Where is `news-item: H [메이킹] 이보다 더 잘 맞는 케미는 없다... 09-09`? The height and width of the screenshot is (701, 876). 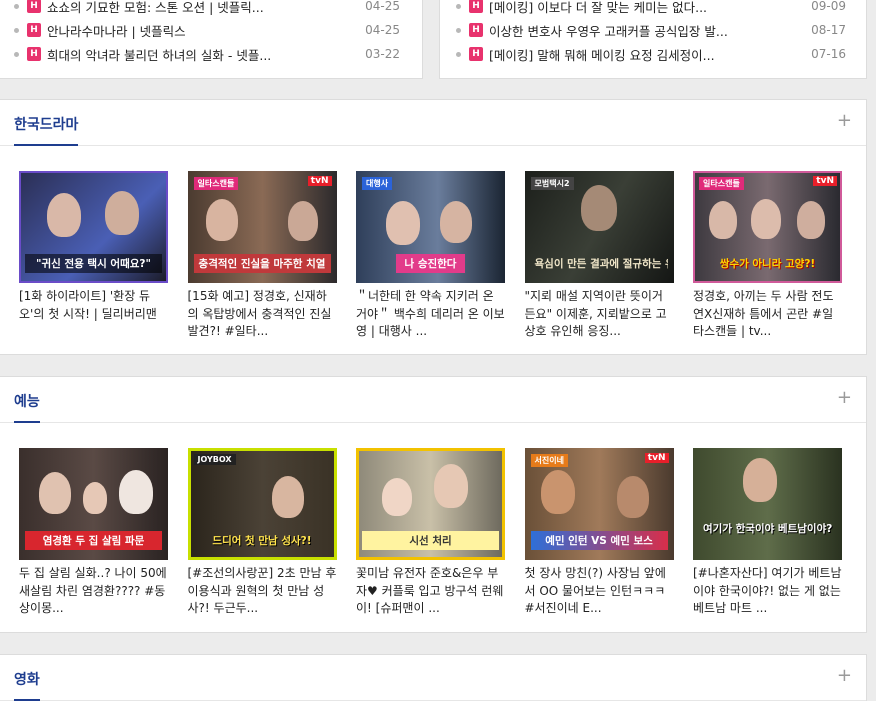 news-item: H [메이킹] 이보다 더 잘 맞는 케미는 없다... 09-09 is located at coordinates (653, 8).